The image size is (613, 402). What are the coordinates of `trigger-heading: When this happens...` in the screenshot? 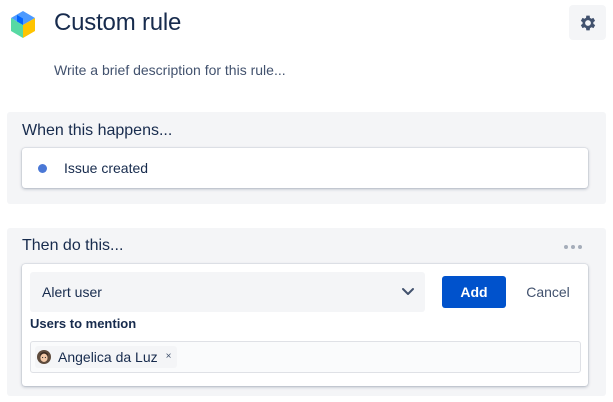 It's located at (97, 130).